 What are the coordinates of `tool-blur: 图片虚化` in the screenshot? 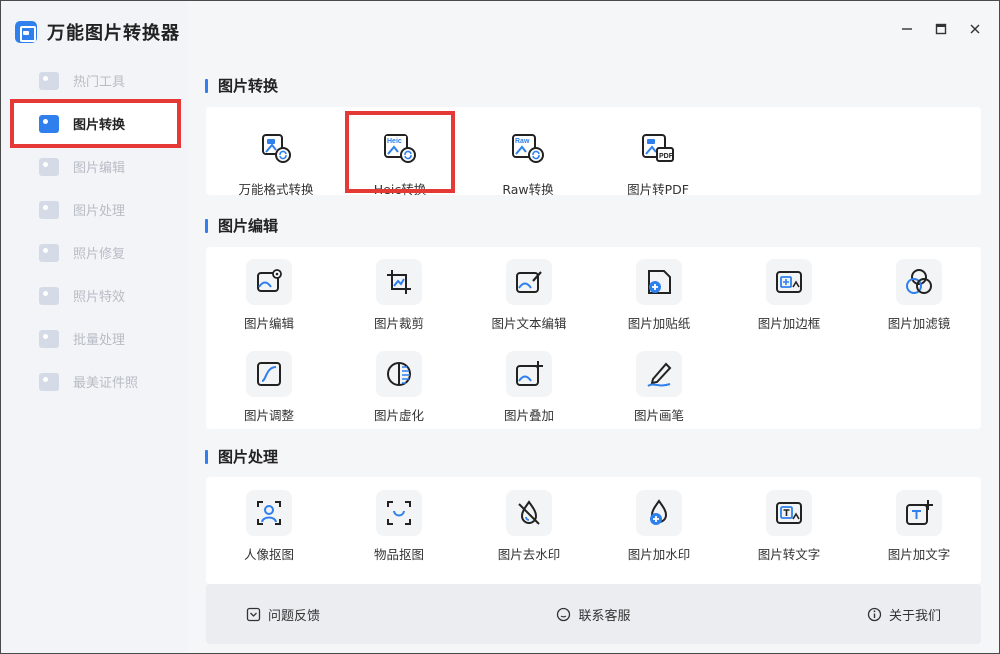 It's located at (399, 387).